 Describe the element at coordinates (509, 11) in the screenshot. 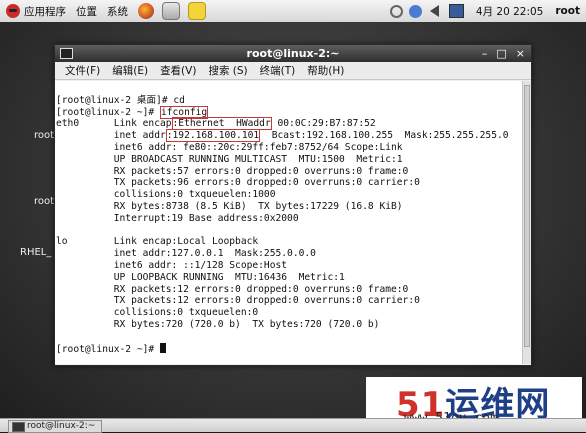

I see `clock: 4月 20 22:05` at that location.